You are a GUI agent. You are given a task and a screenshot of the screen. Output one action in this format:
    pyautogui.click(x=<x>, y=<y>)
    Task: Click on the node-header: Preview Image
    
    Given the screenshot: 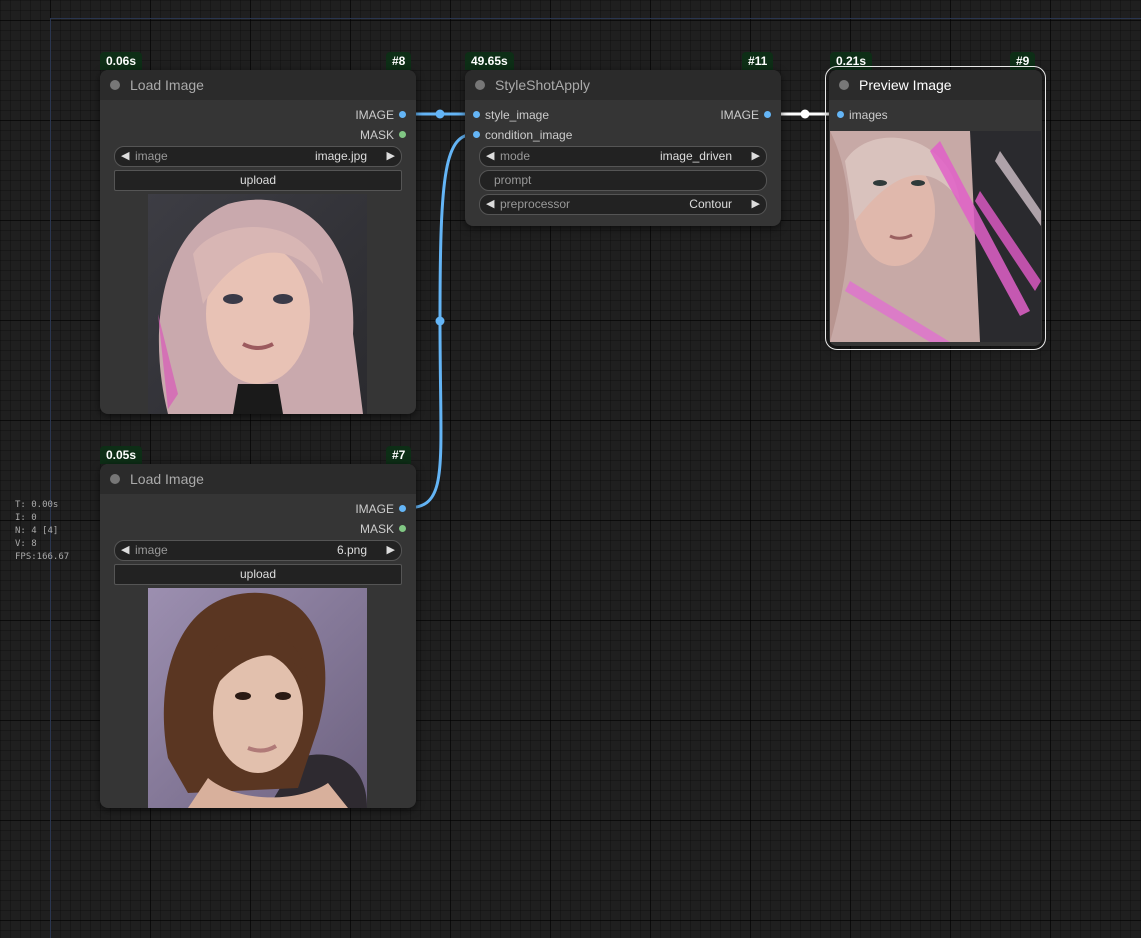 What is the action you would take?
    pyautogui.click(x=935, y=85)
    